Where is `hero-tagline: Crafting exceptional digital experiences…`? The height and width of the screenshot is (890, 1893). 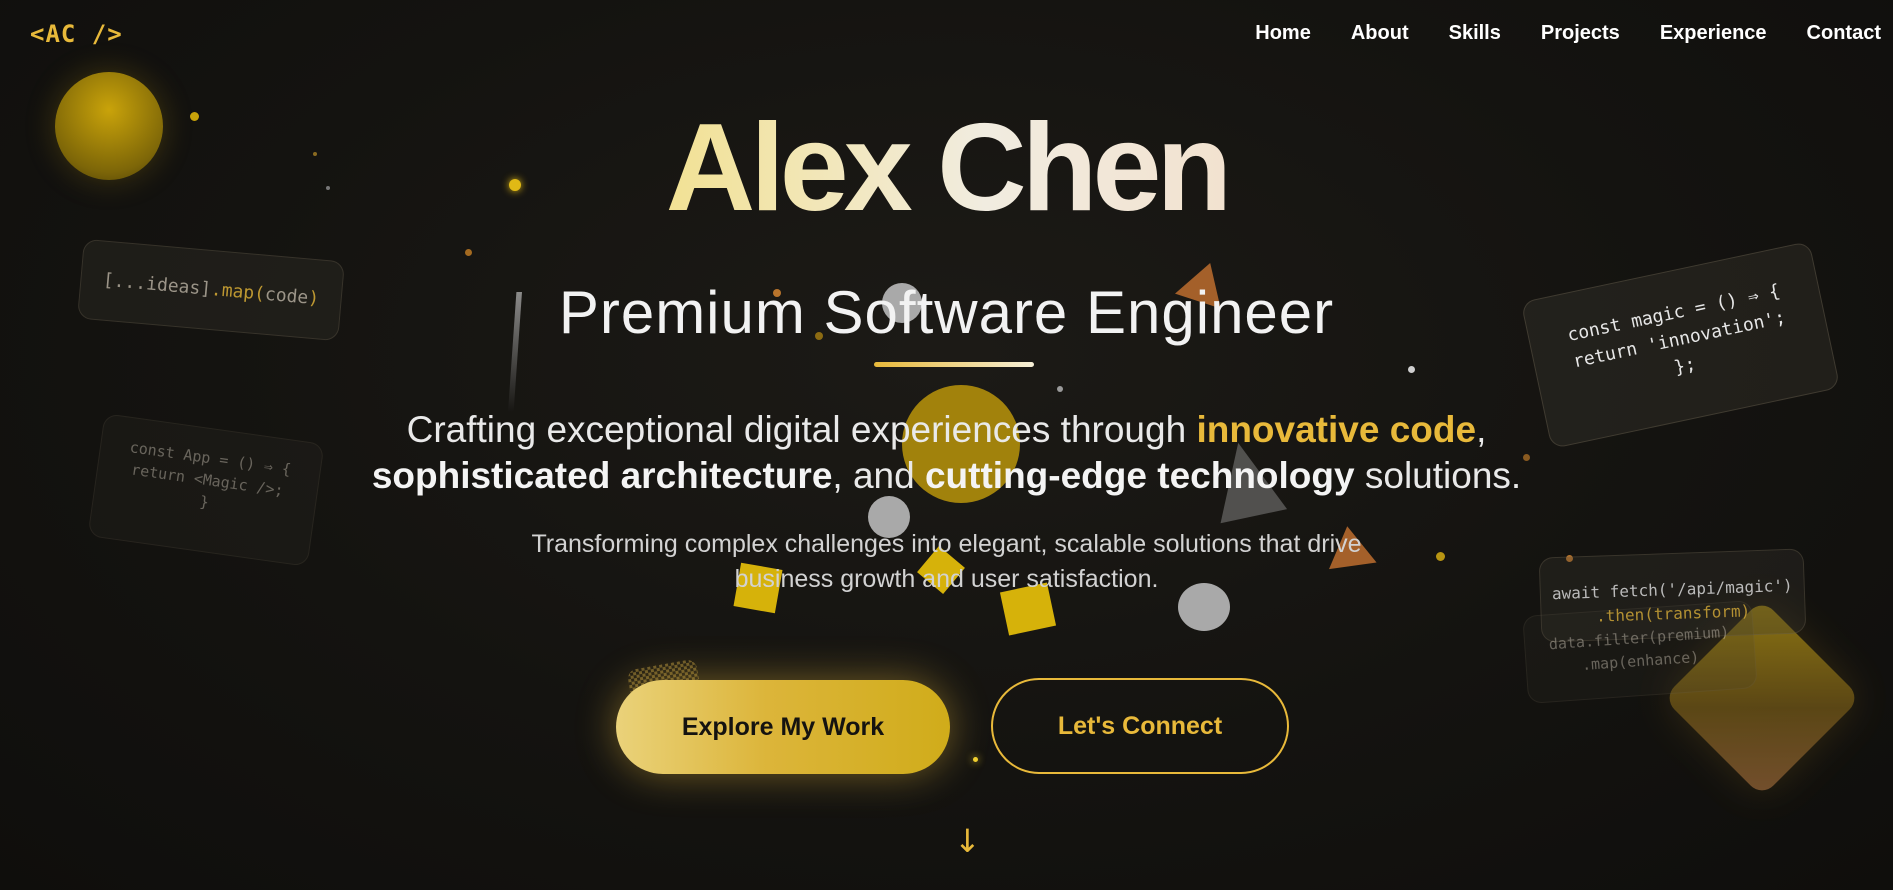 hero-tagline: Crafting exceptional digital experiences… is located at coordinates (946, 453).